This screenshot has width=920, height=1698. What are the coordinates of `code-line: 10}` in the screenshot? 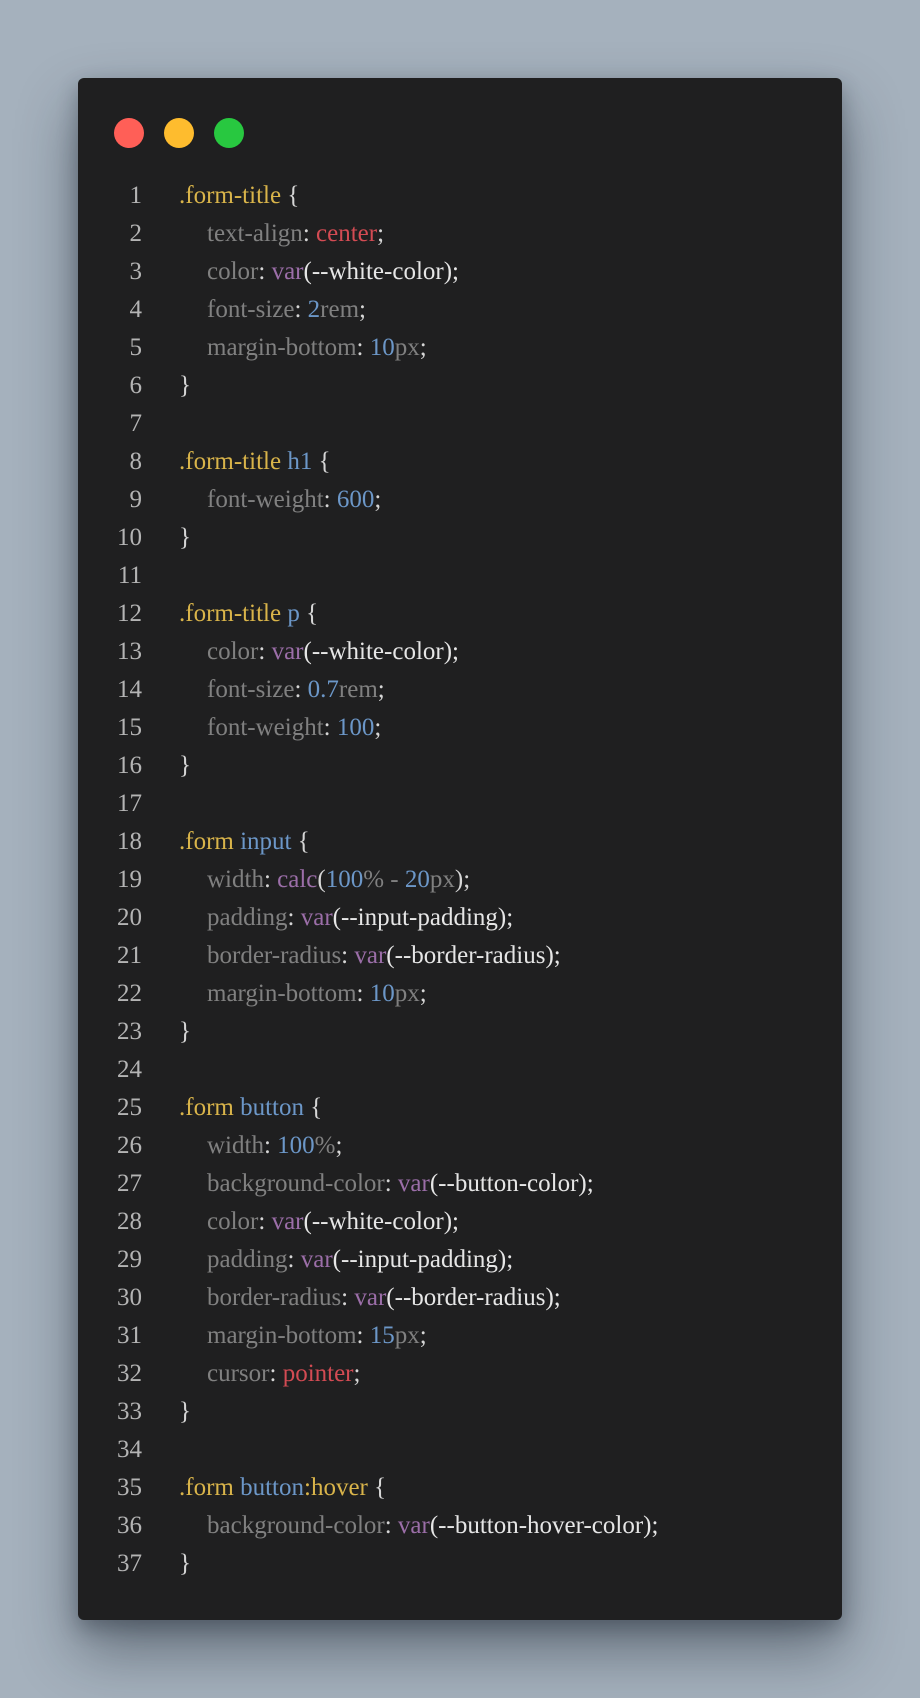 It's located at (460, 538).